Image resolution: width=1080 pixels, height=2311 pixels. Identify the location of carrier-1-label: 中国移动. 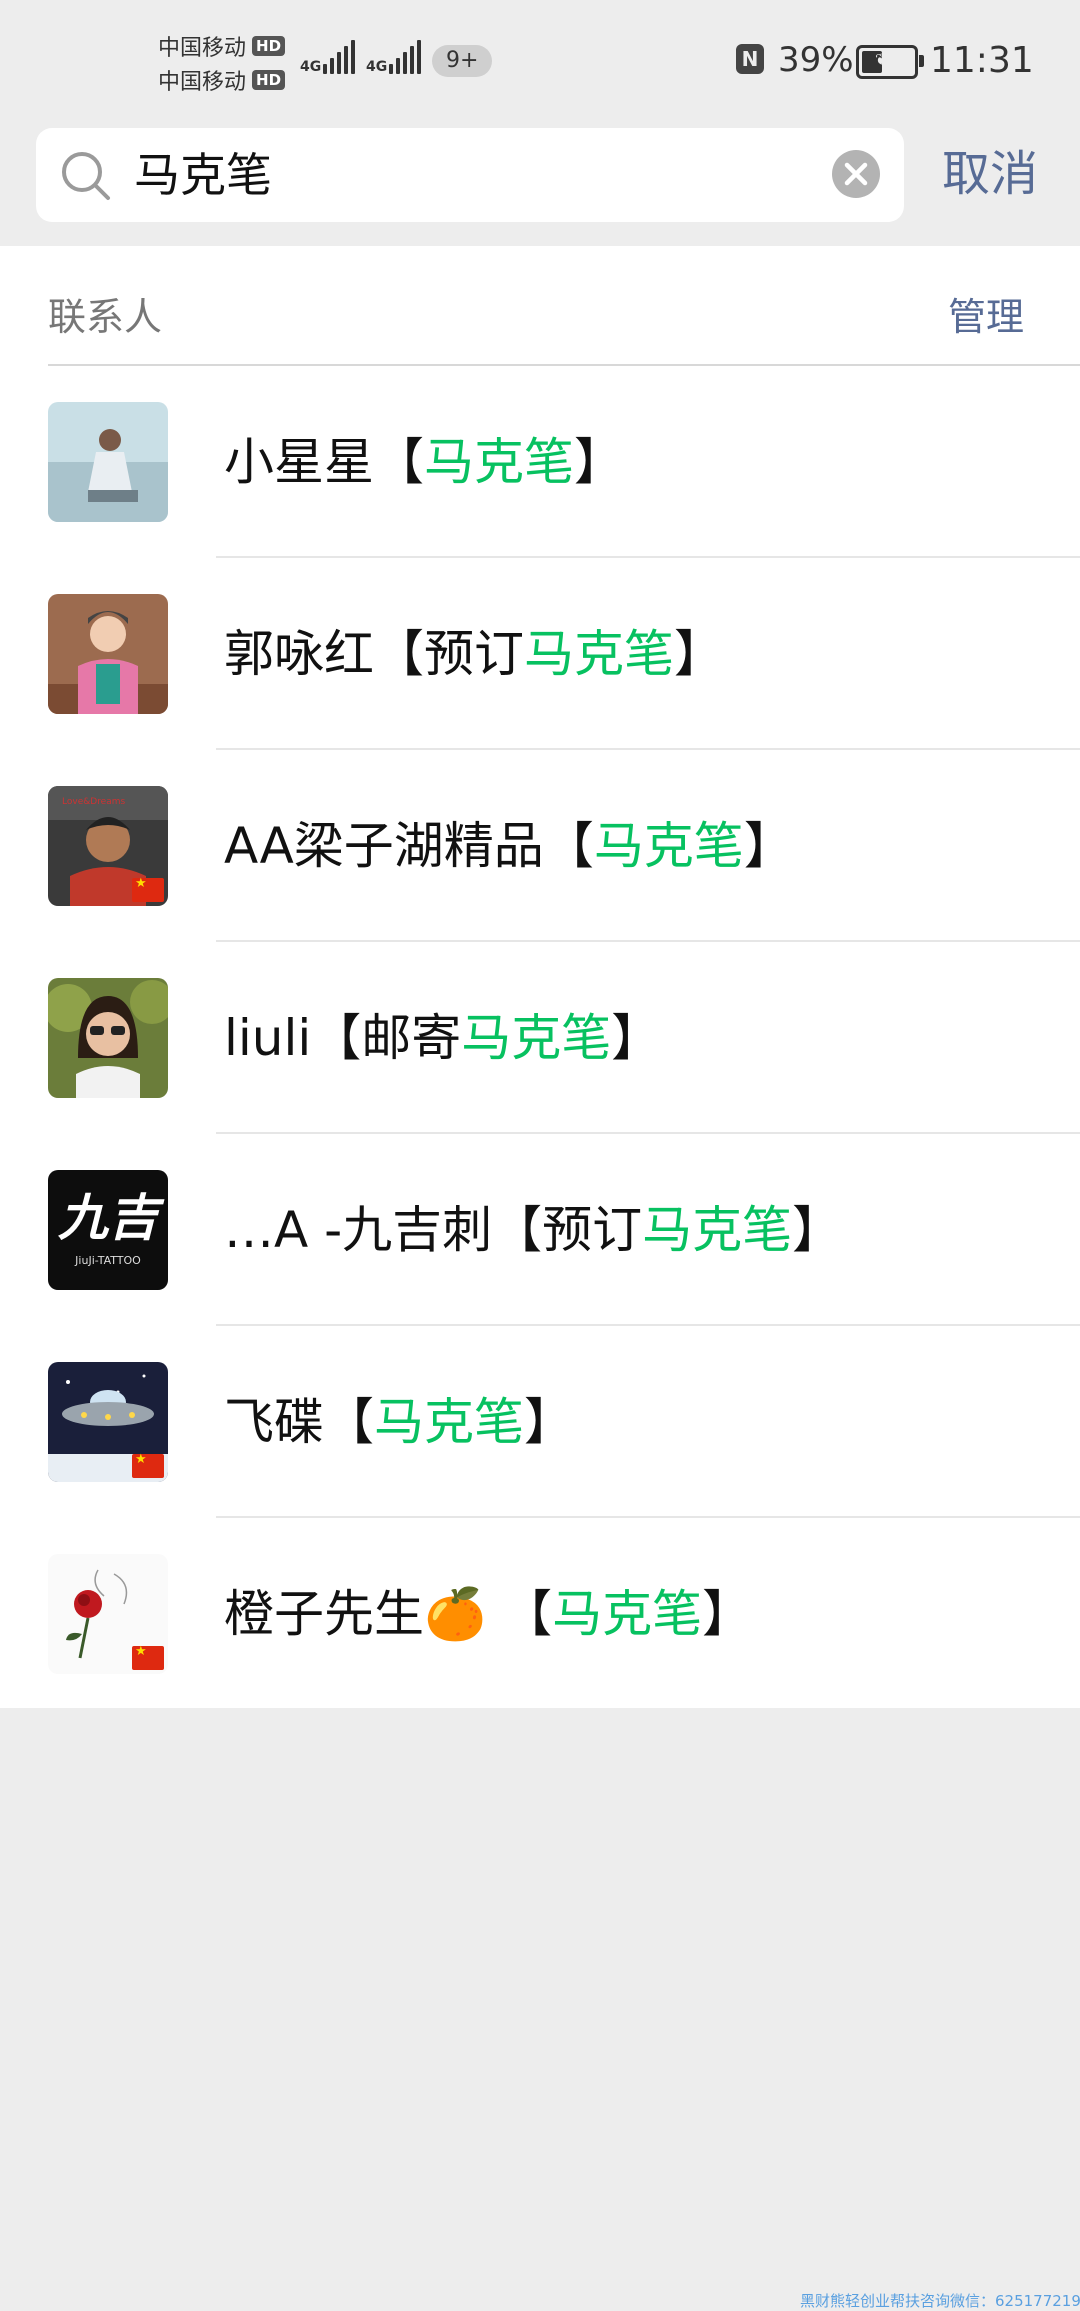
(202, 48).